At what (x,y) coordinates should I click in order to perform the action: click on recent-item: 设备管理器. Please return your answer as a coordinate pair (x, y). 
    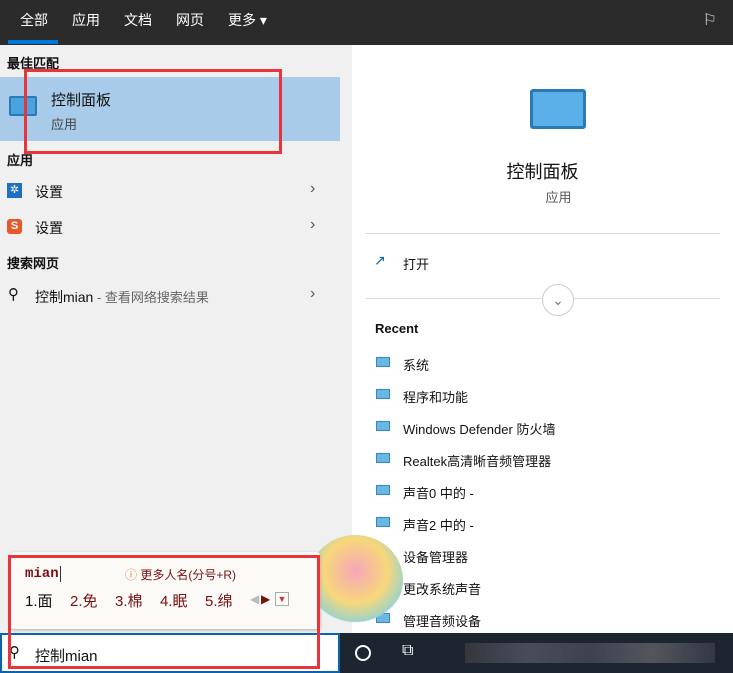
    Looking at the image, I should click on (435, 556).